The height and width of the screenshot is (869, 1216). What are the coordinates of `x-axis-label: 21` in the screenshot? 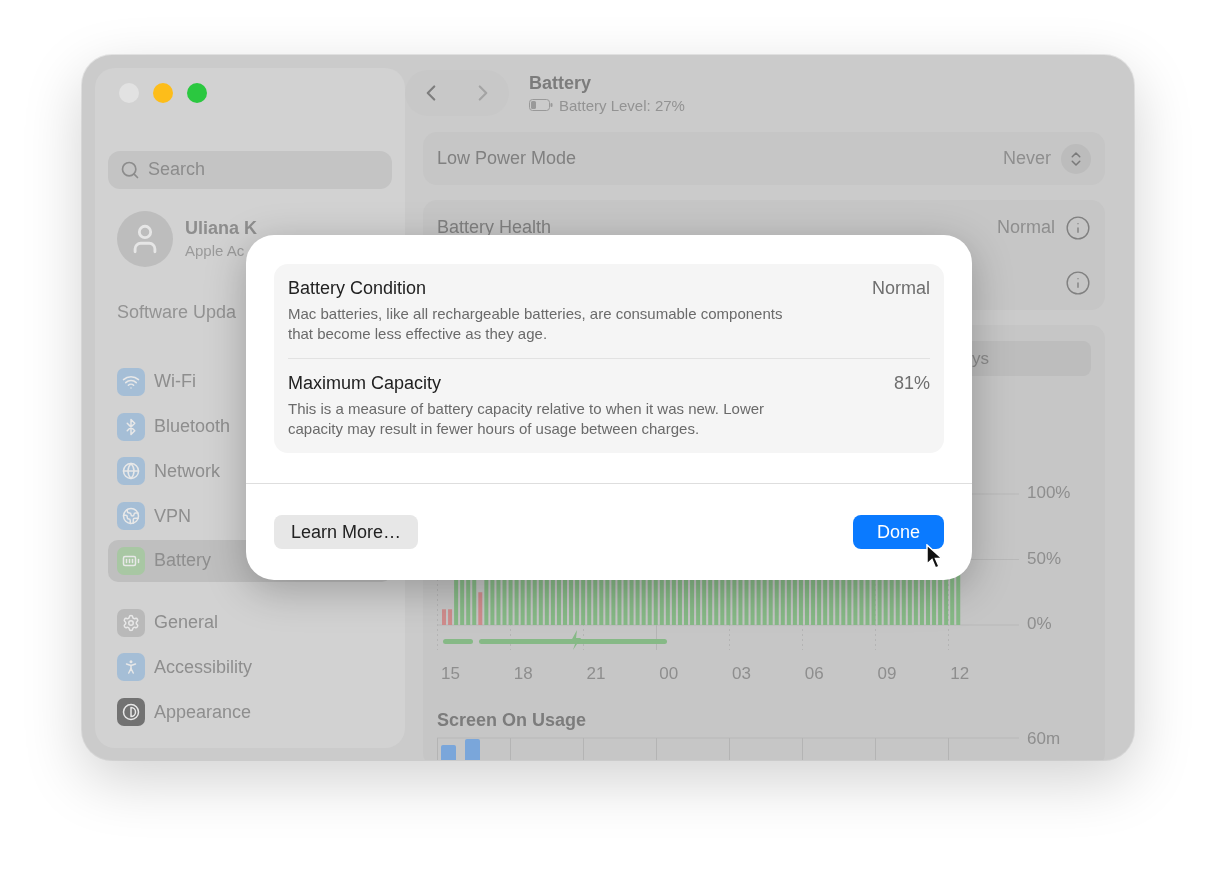 It's located at (596, 674).